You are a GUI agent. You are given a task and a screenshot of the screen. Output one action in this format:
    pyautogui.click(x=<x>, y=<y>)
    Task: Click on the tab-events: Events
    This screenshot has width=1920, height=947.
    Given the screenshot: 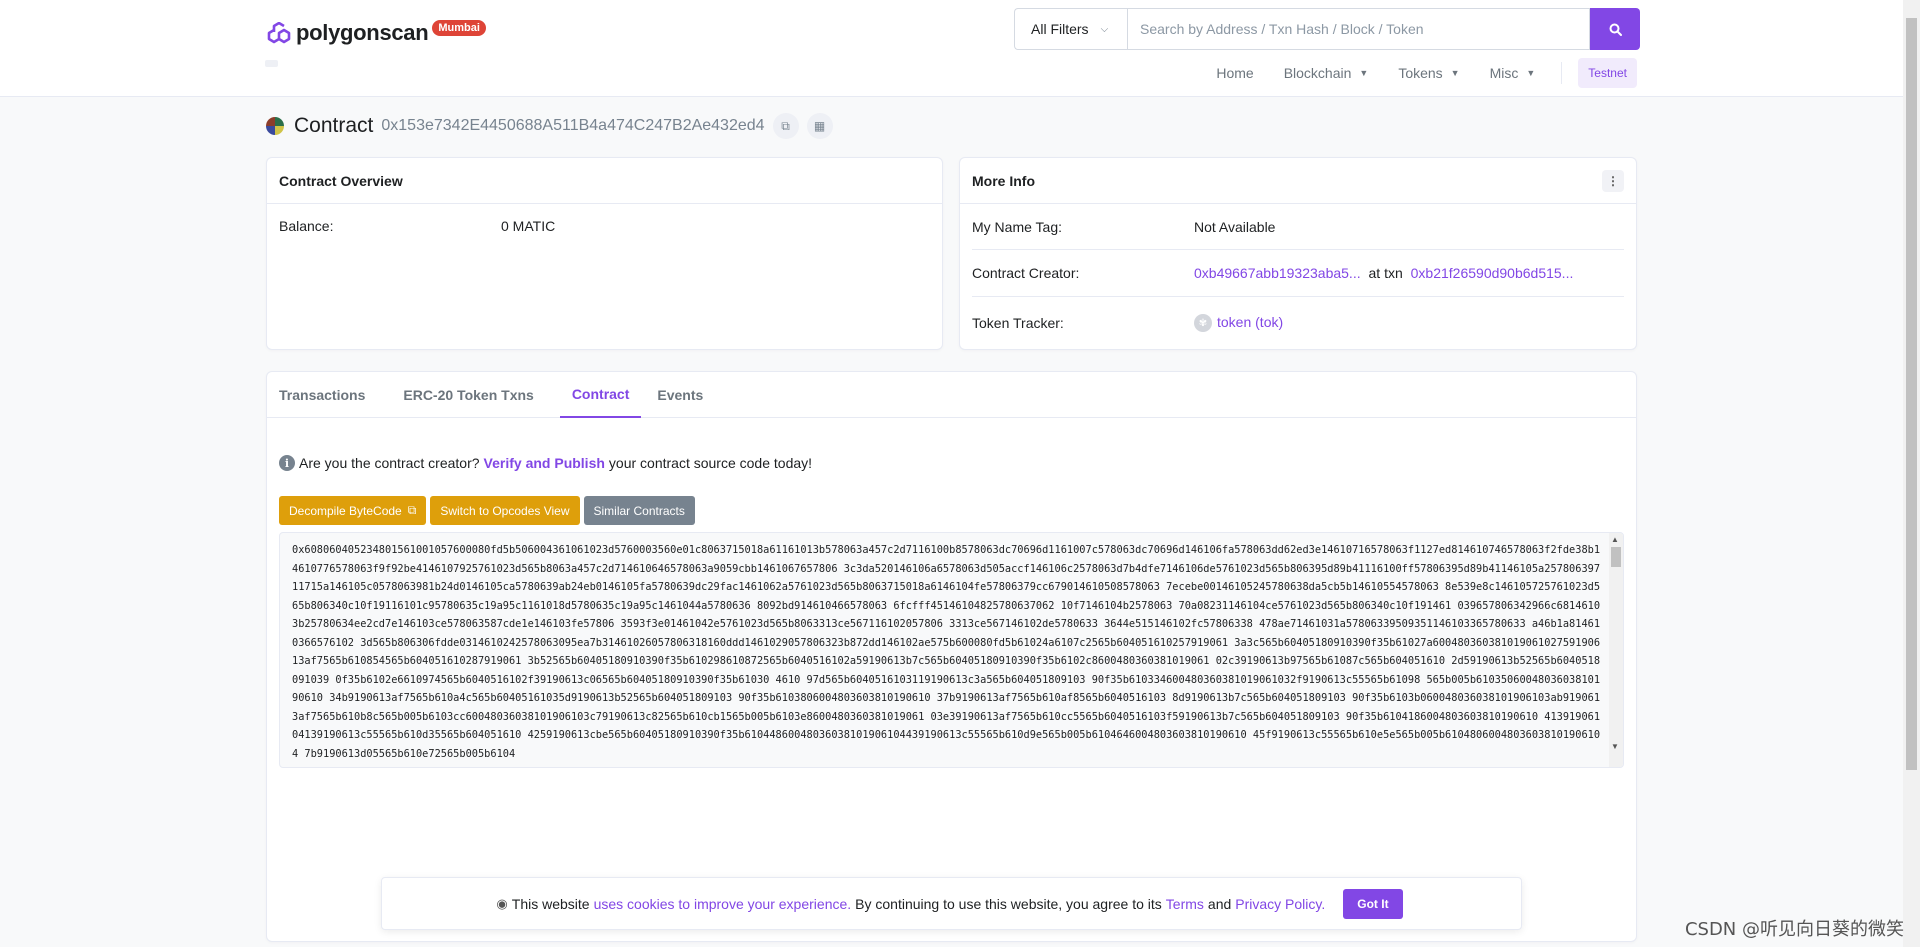 What is the action you would take?
    pyautogui.click(x=680, y=395)
    